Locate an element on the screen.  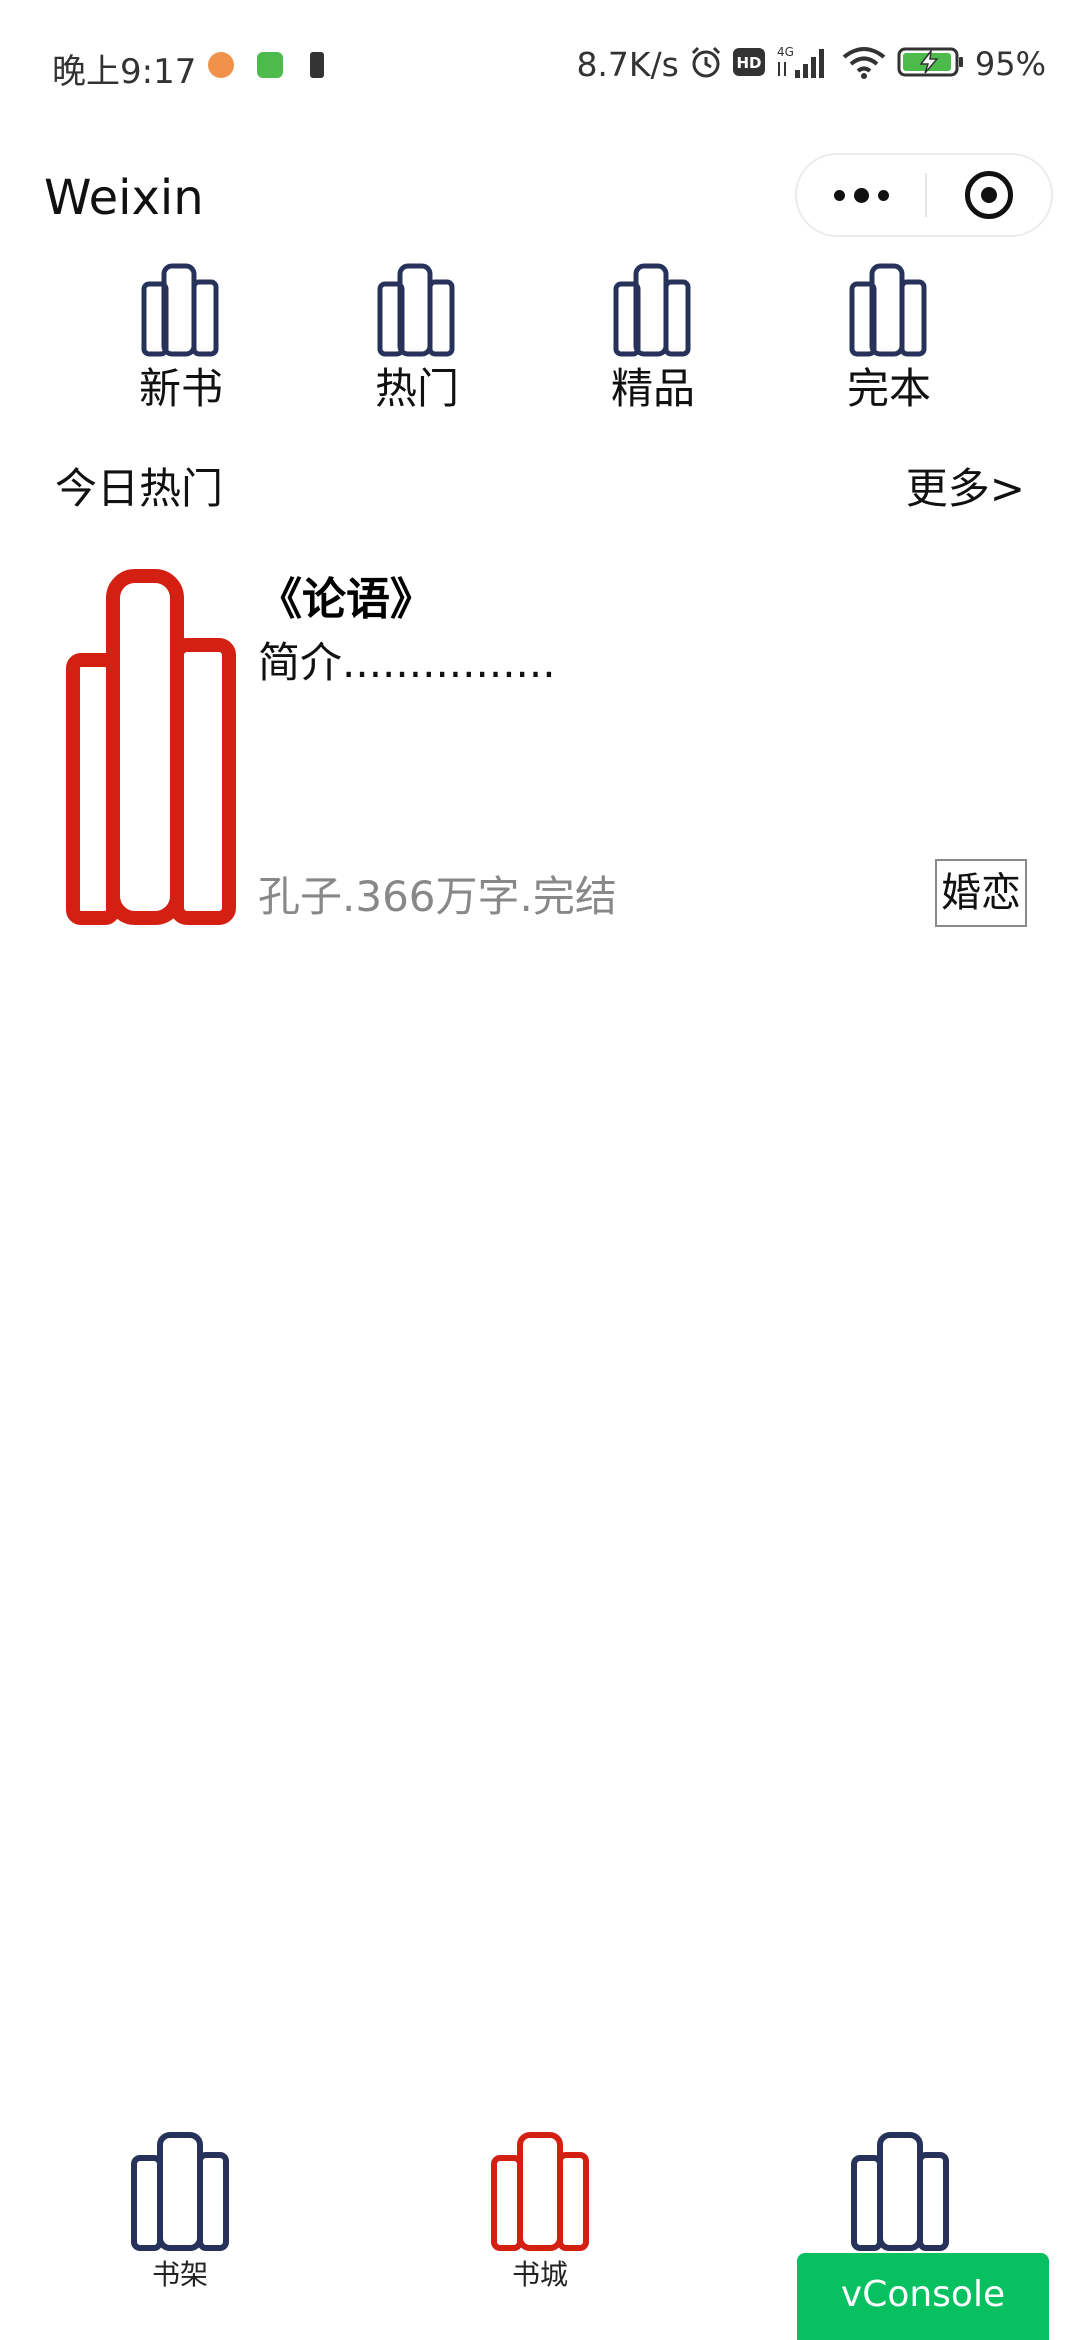
category-hot: 热门 is located at coordinates (417, 344).